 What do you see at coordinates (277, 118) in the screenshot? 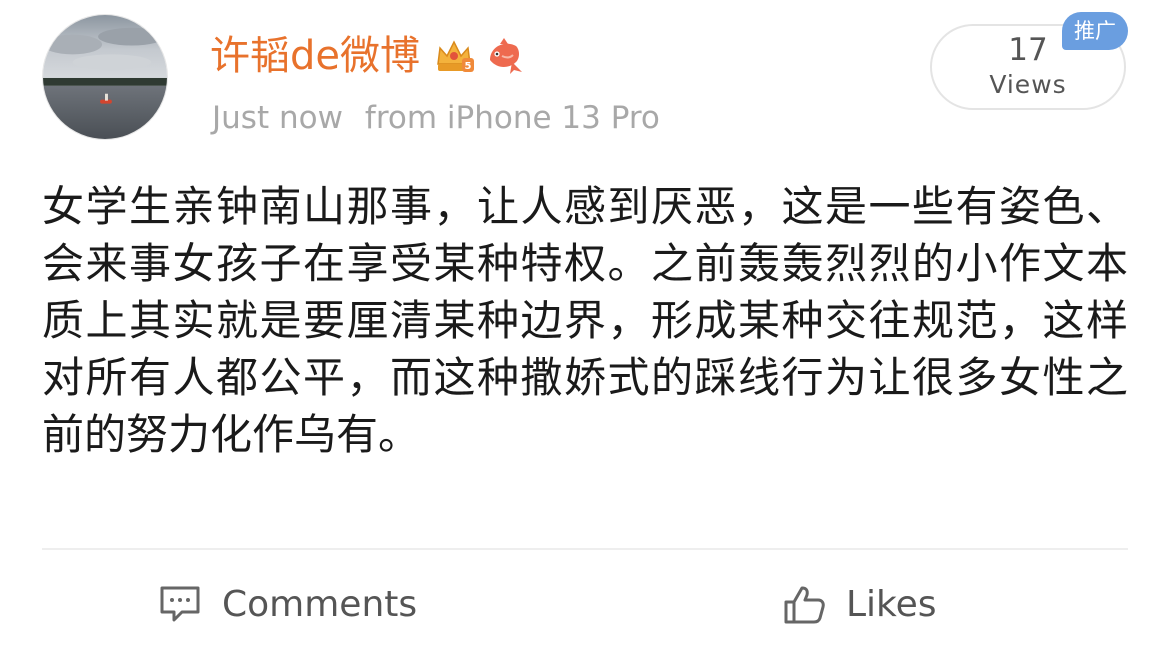
I see `timestamp: Just now` at bounding box center [277, 118].